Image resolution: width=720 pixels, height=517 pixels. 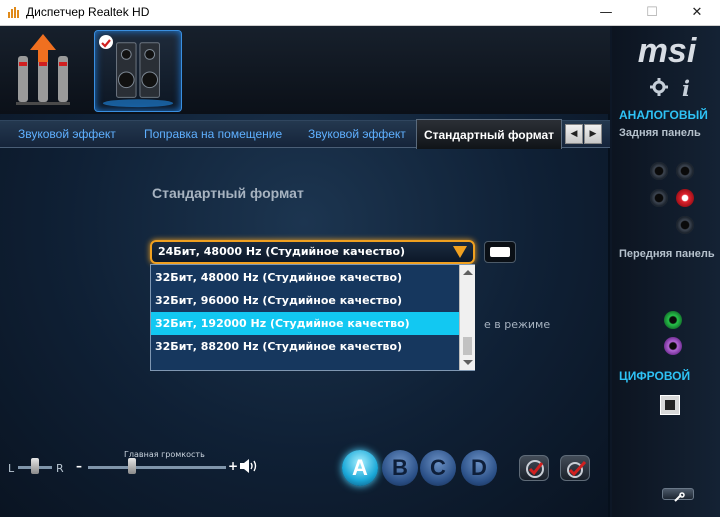 What do you see at coordinates (60, 468) in the screenshot?
I see `balance-right-label: R` at bounding box center [60, 468].